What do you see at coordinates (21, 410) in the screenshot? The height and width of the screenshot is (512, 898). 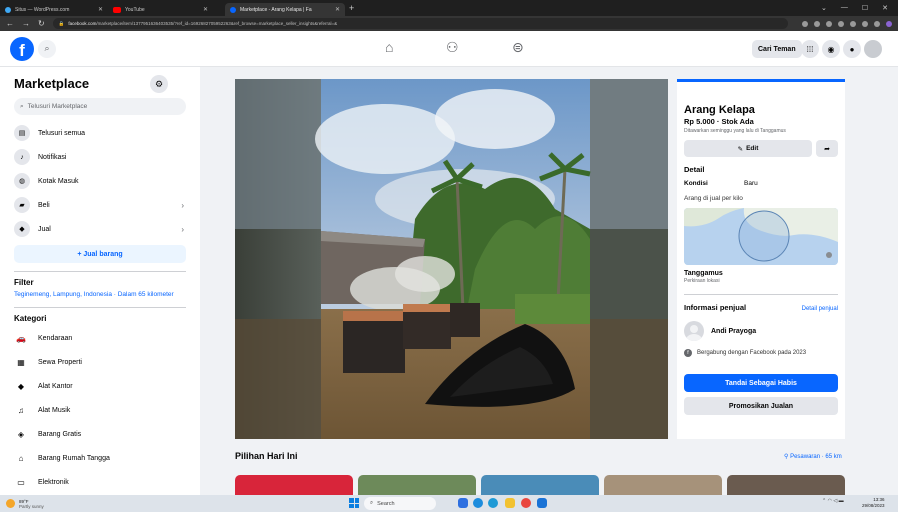 I see `guitar-icon: ♫` at bounding box center [21, 410].